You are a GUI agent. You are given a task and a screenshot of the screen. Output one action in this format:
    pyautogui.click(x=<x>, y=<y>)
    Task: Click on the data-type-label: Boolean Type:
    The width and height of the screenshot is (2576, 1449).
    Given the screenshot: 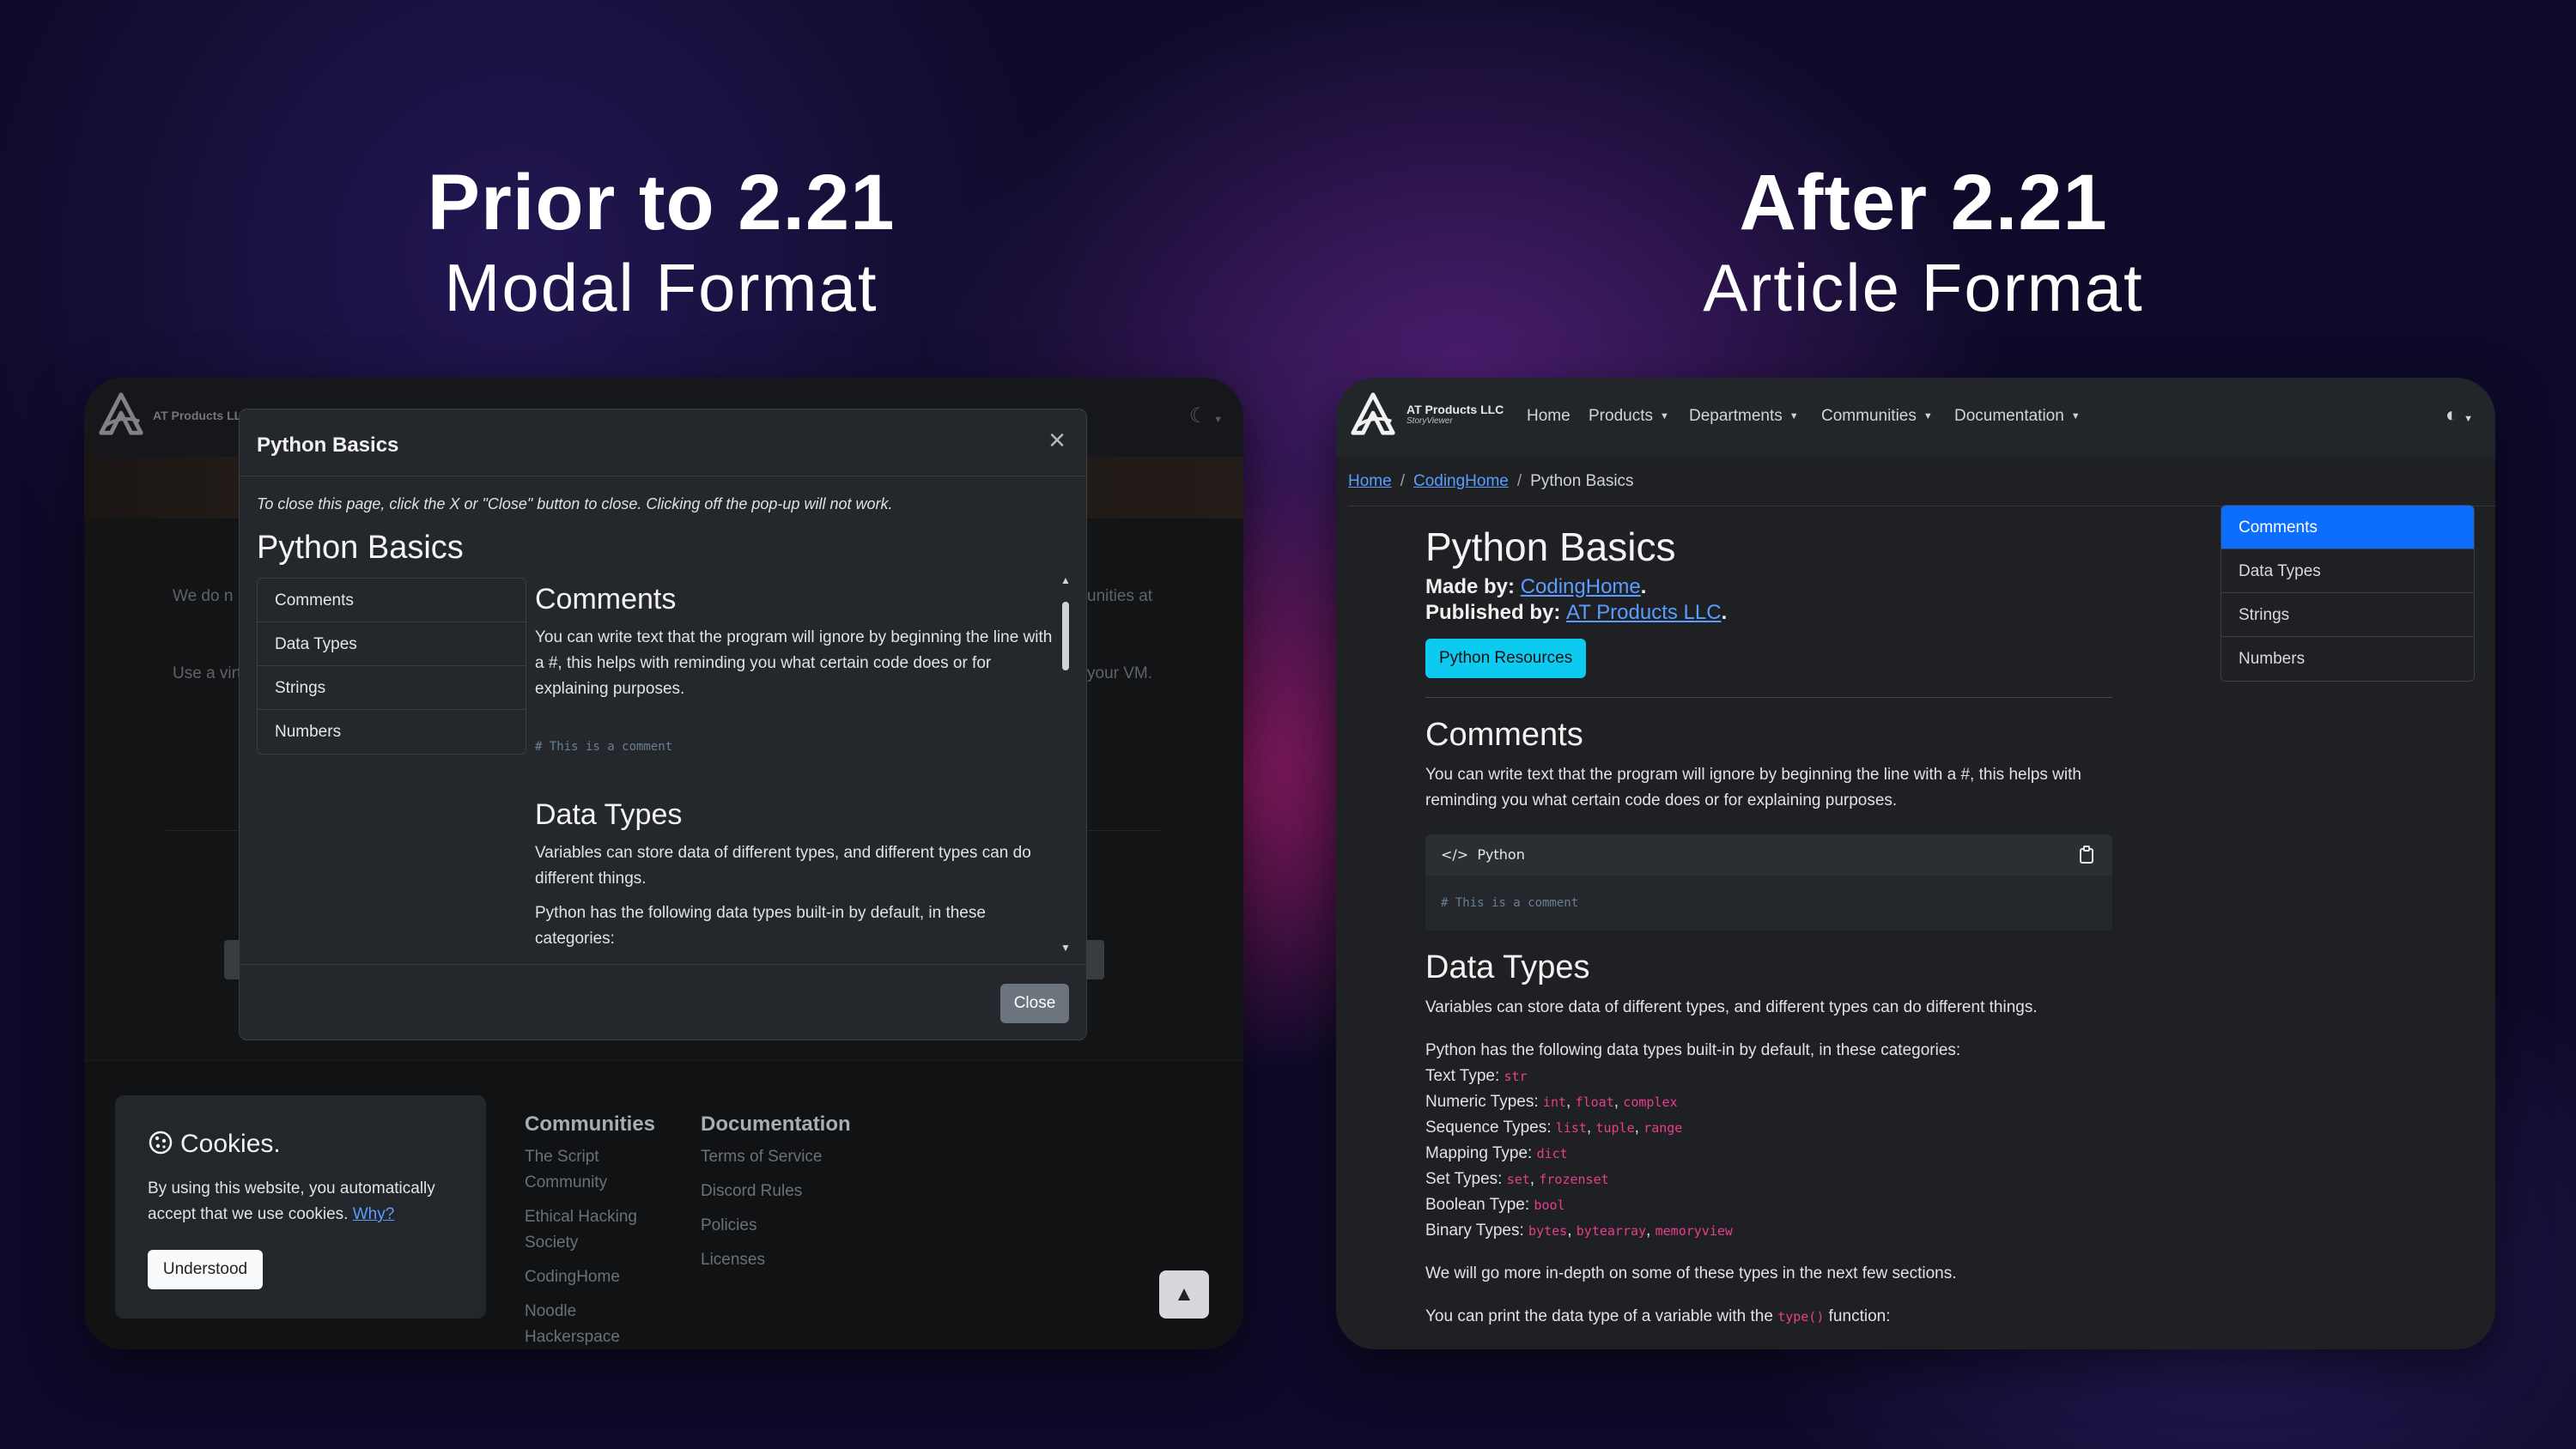 What is the action you would take?
    pyautogui.click(x=1480, y=1205)
    